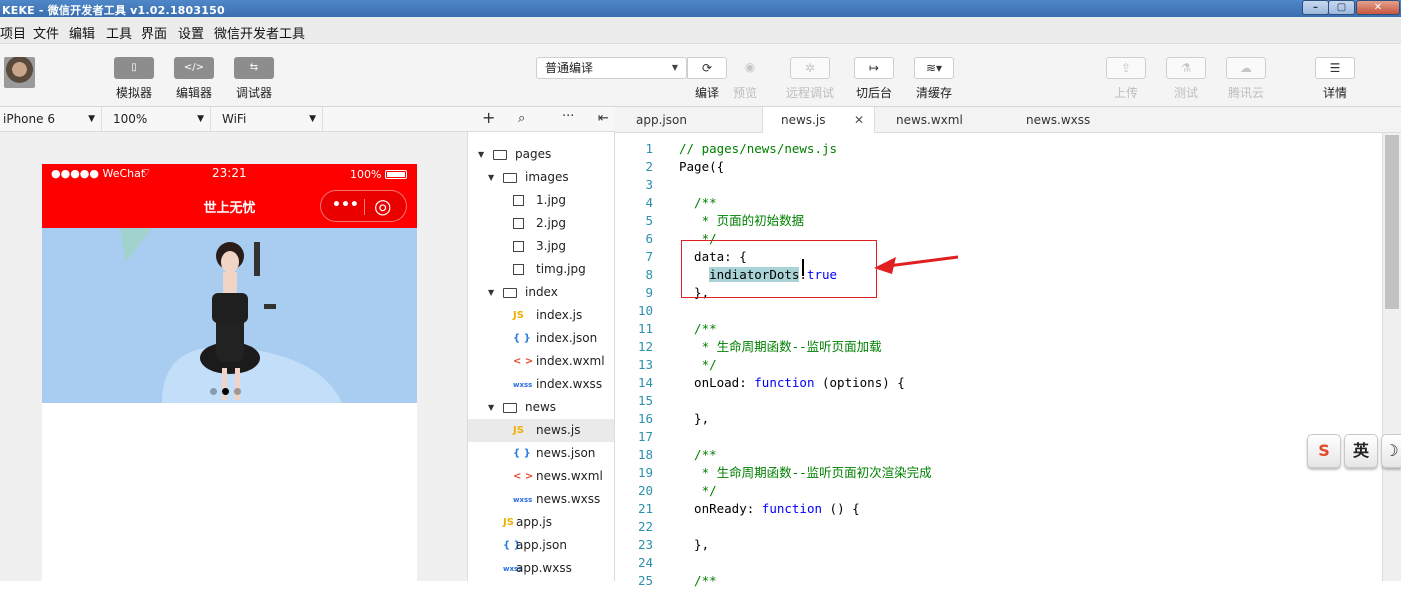  Describe the element at coordinates (649, 166) in the screenshot. I see `line-number: 2` at that location.